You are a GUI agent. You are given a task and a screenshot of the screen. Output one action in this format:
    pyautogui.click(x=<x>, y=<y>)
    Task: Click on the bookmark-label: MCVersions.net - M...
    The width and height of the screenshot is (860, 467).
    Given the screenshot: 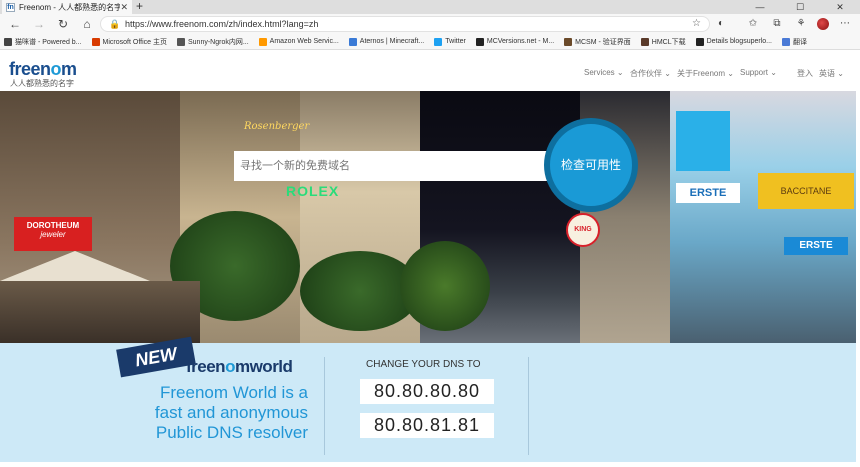 What is the action you would take?
    pyautogui.click(x=520, y=41)
    